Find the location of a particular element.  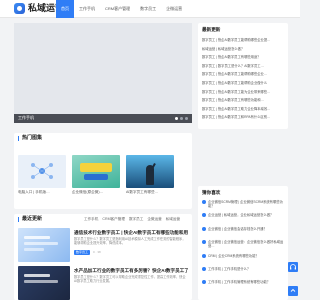

carousel-dots is located at coordinates (181, 118).